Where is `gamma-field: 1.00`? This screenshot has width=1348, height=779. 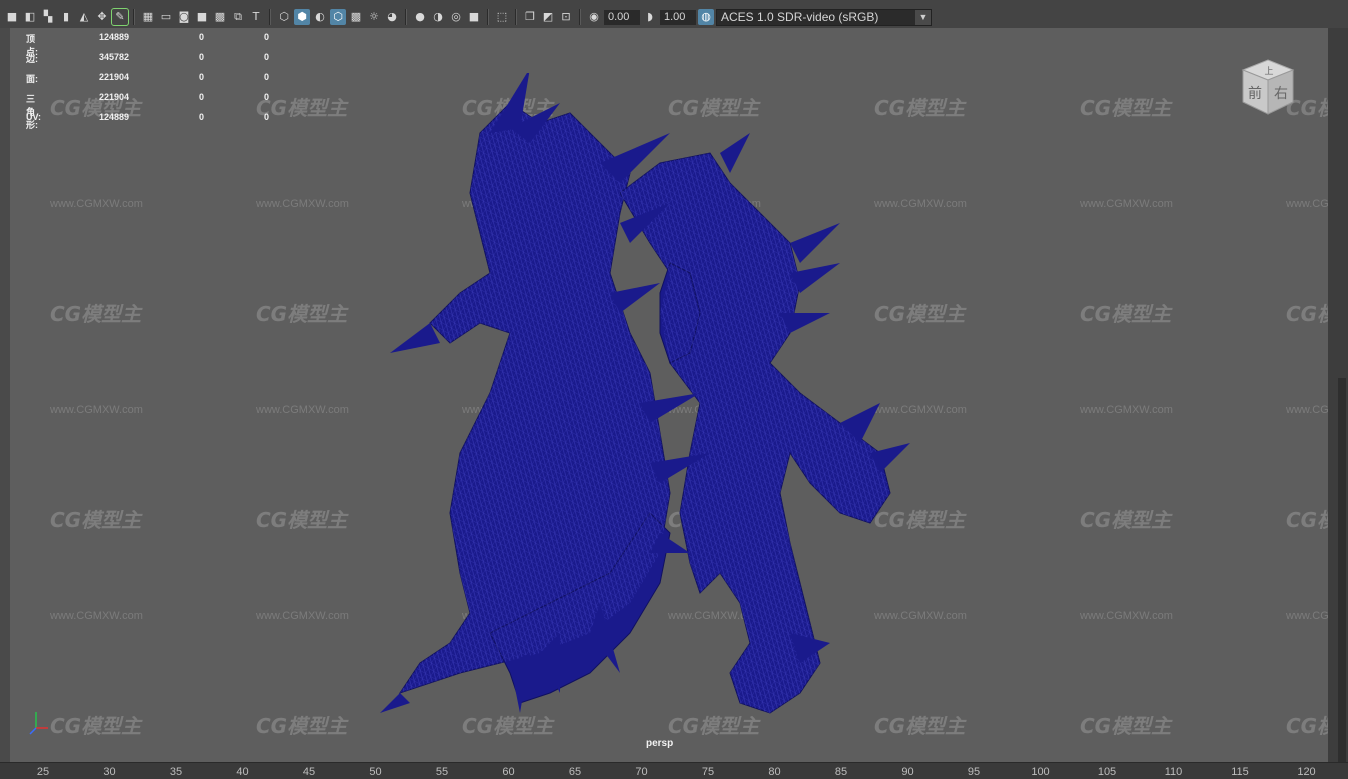
gamma-field: 1.00 is located at coordinates (678, 17).